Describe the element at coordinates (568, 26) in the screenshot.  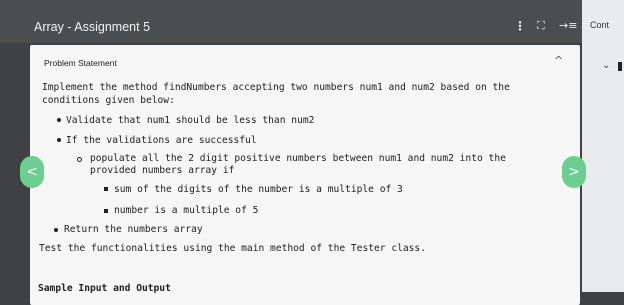
I see `toggle-panel-icon: →≡` at that location.